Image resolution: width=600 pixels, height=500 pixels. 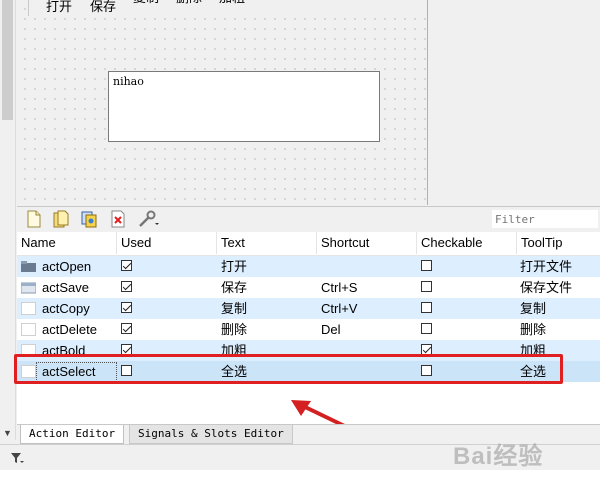 What do you see at coordinates (308, 266) in the screenshot?
I see `table-row: actOpen 打开 打开文件` at bounding box center [308, 266].